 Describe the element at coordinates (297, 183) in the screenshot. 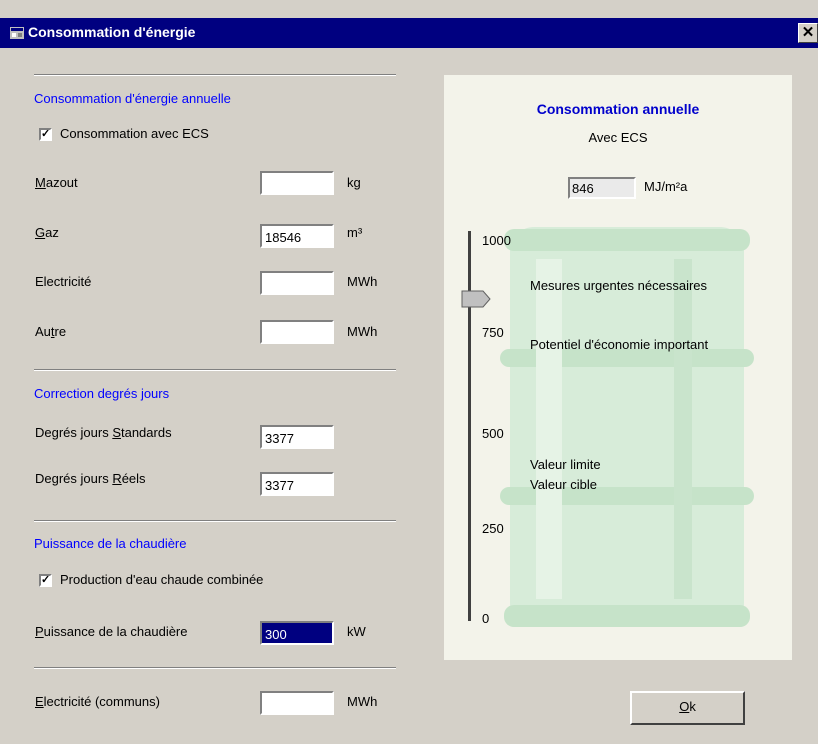

I see `mazout-input` at that location.